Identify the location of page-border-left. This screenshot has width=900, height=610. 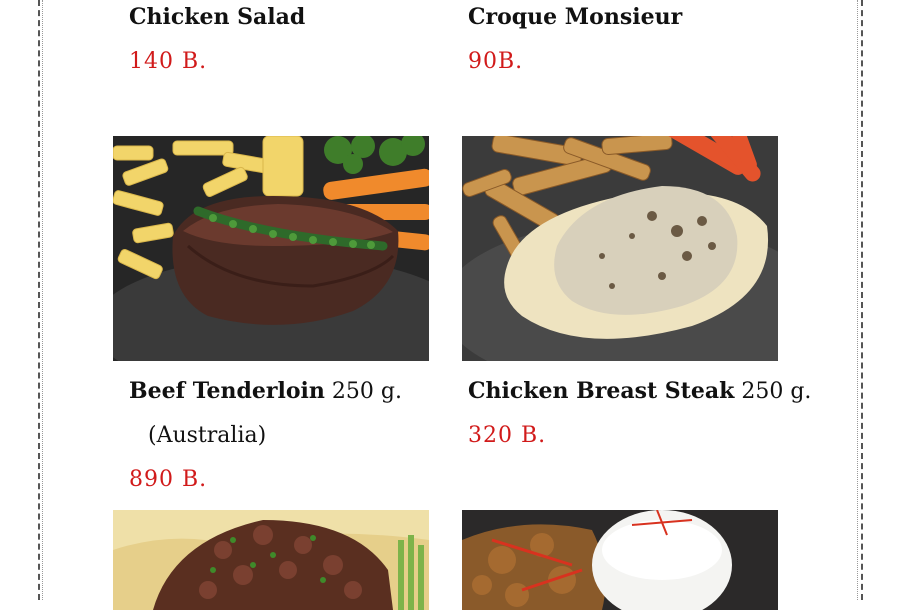
(39, 300).